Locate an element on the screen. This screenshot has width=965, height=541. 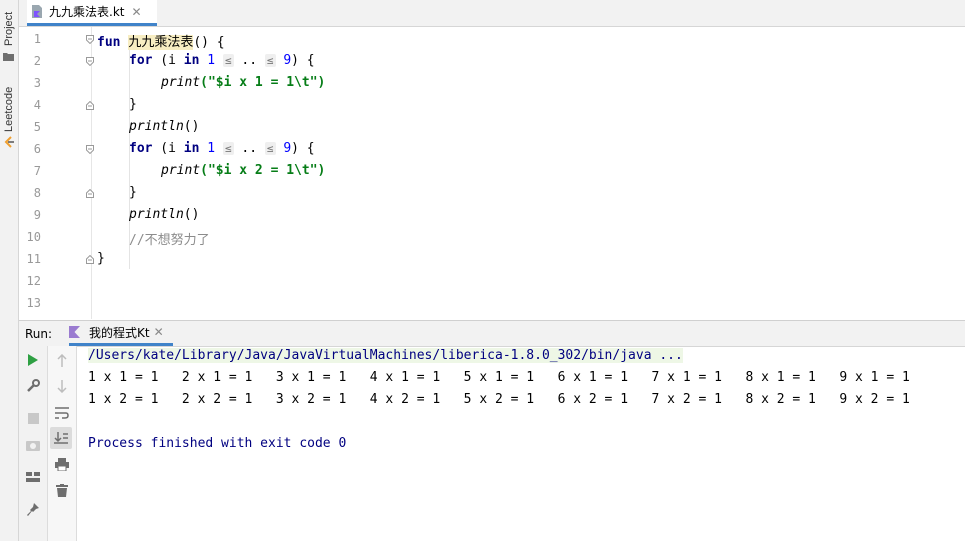
layout-icon is located at coordinates (33, 477).